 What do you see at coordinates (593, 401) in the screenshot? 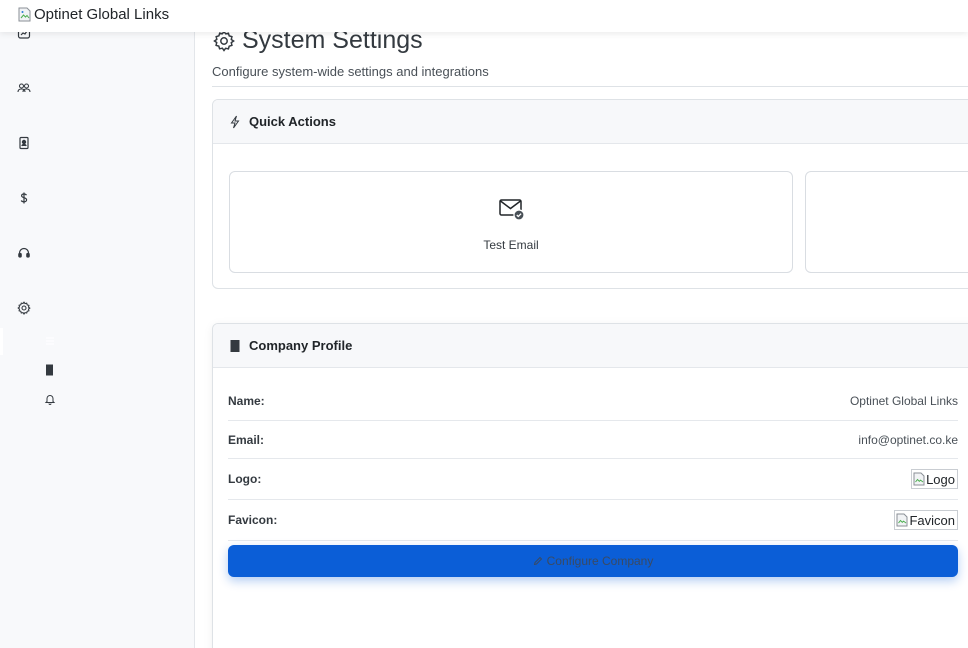
I see `company-name-row: Name: Optinet Global Links` at bounding box center [593, 401].